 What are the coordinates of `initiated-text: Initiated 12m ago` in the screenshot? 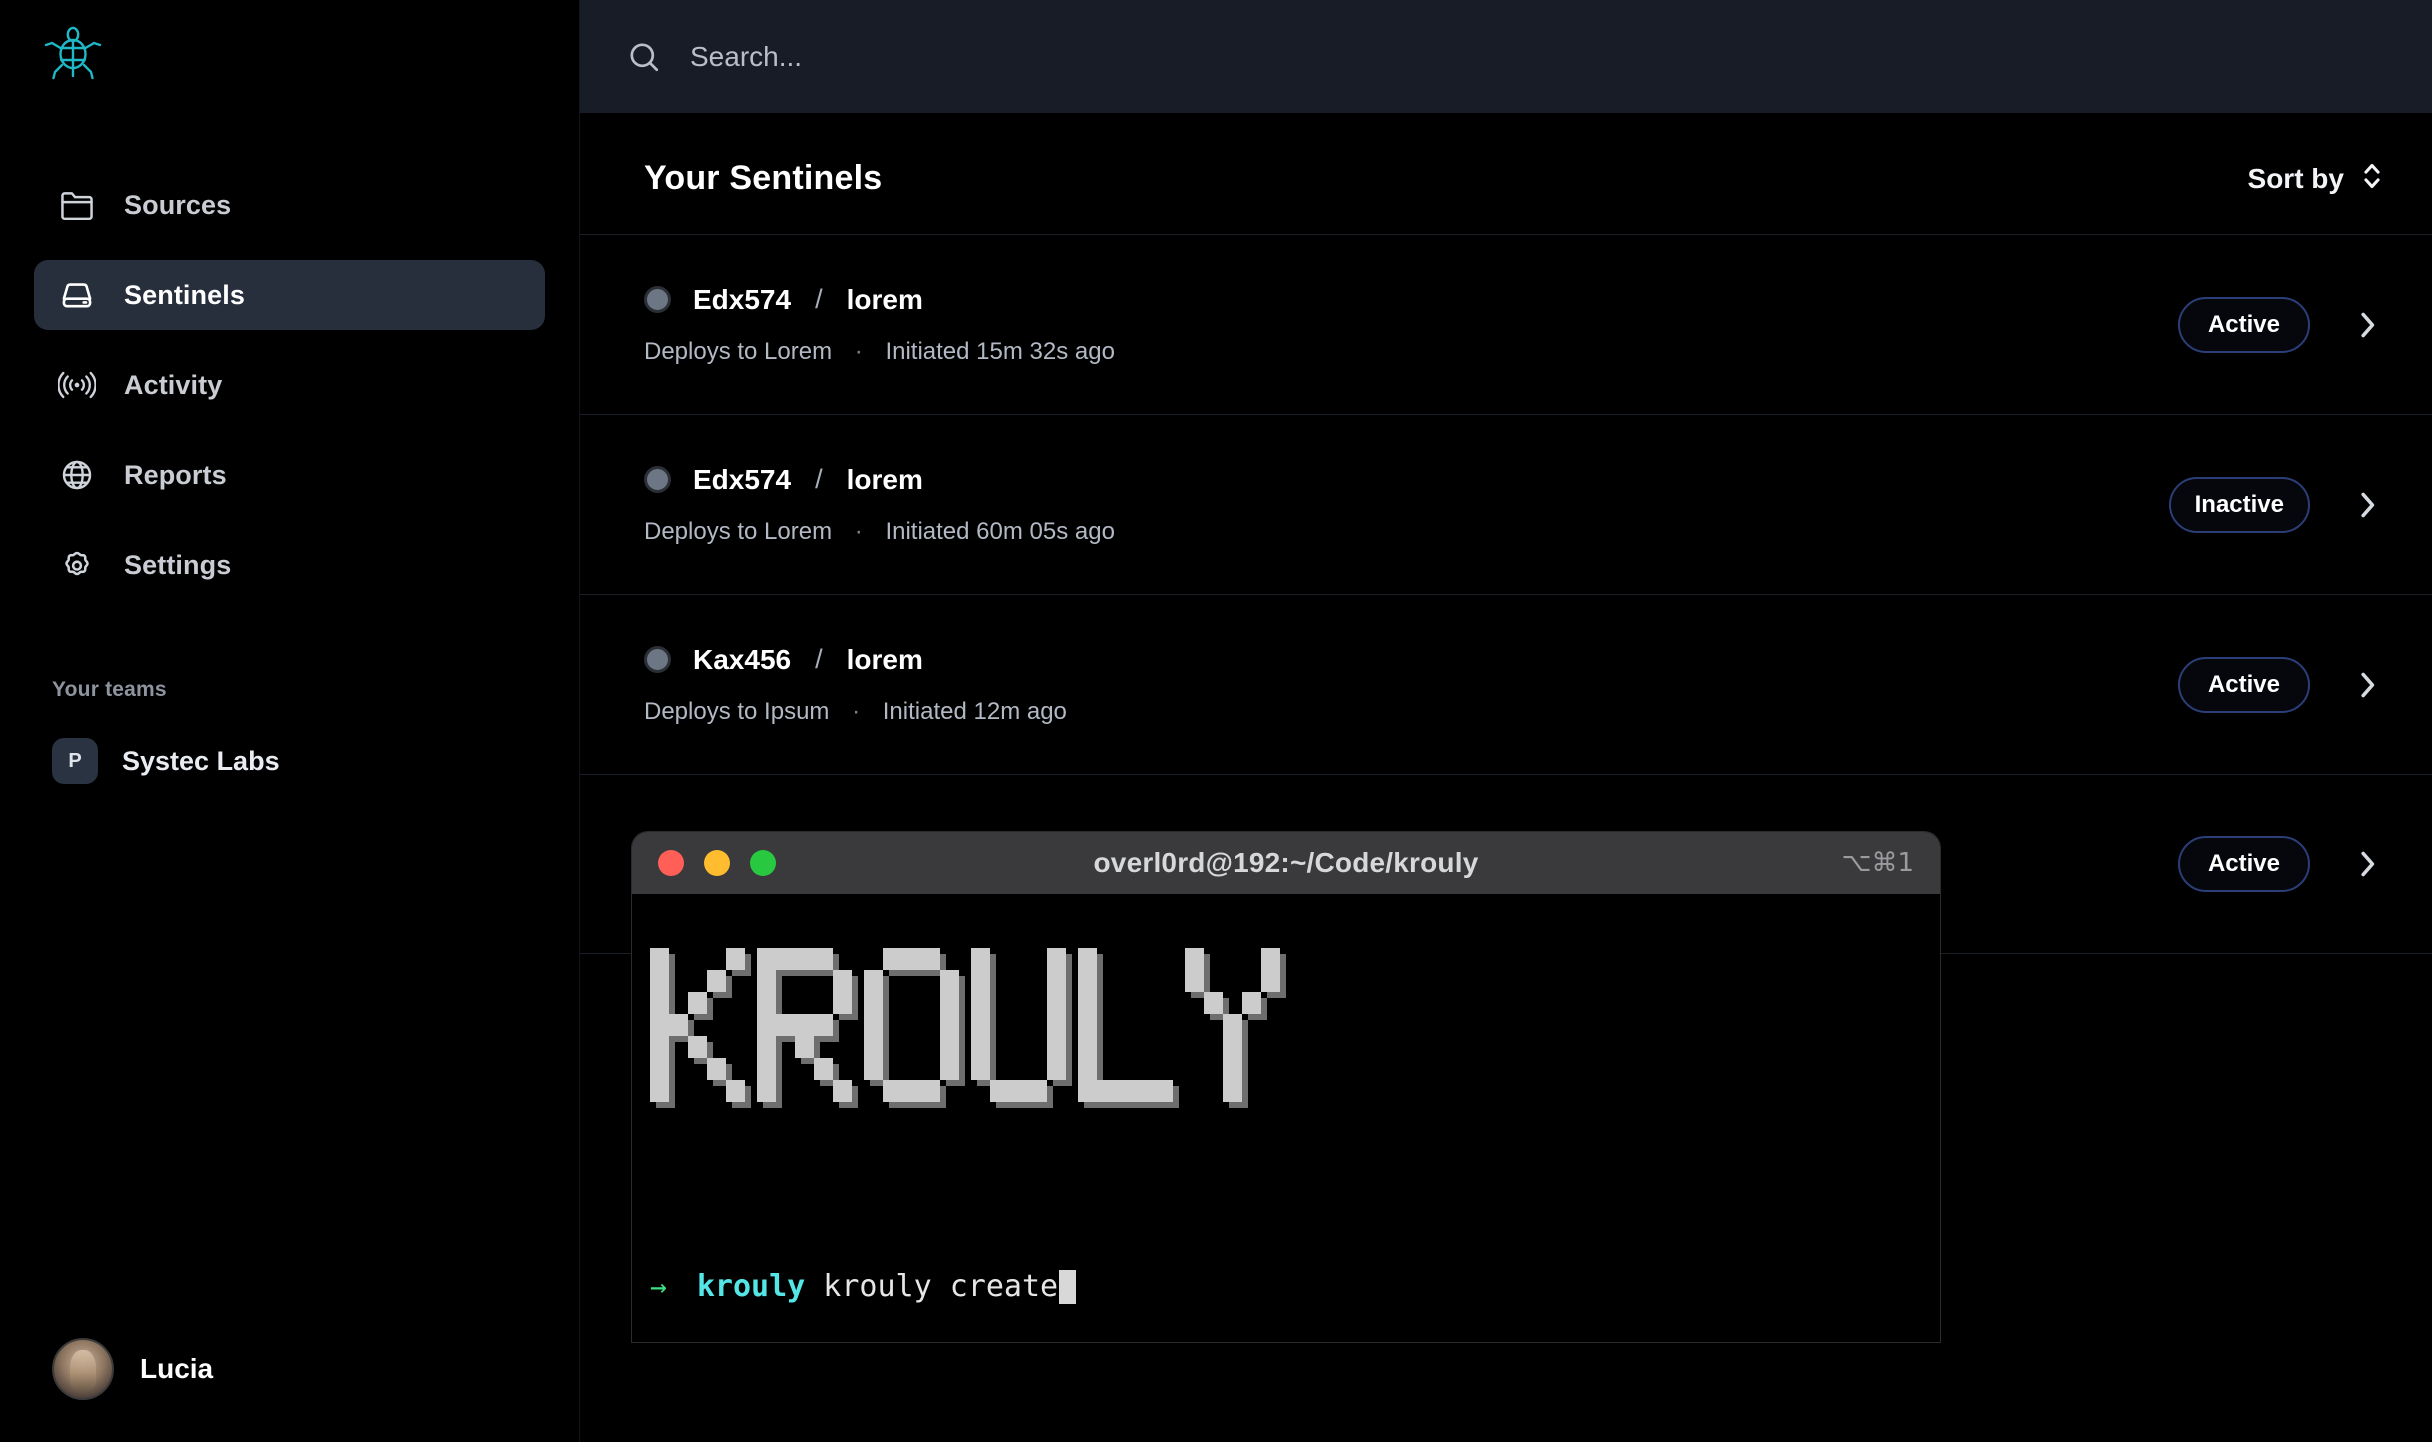 It's located at (974, 711).